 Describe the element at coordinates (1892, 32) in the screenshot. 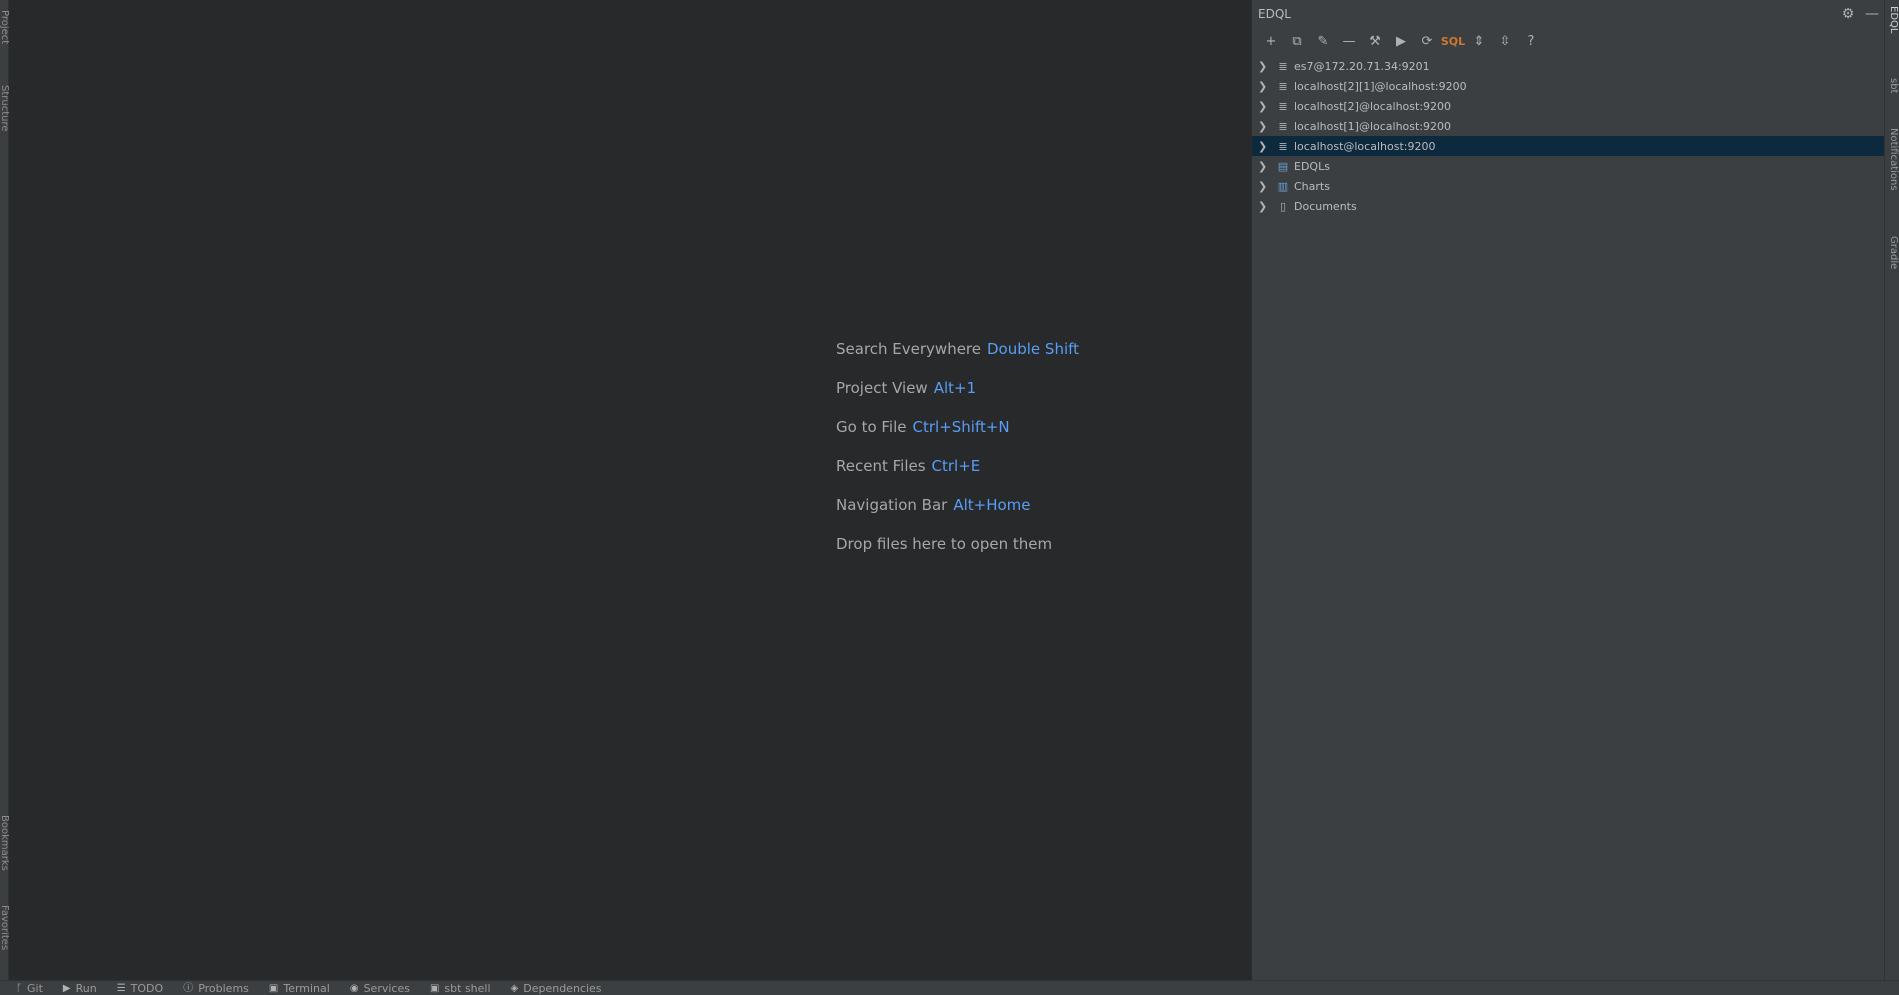

I see `right-tab-edql: EDQL` at that location.